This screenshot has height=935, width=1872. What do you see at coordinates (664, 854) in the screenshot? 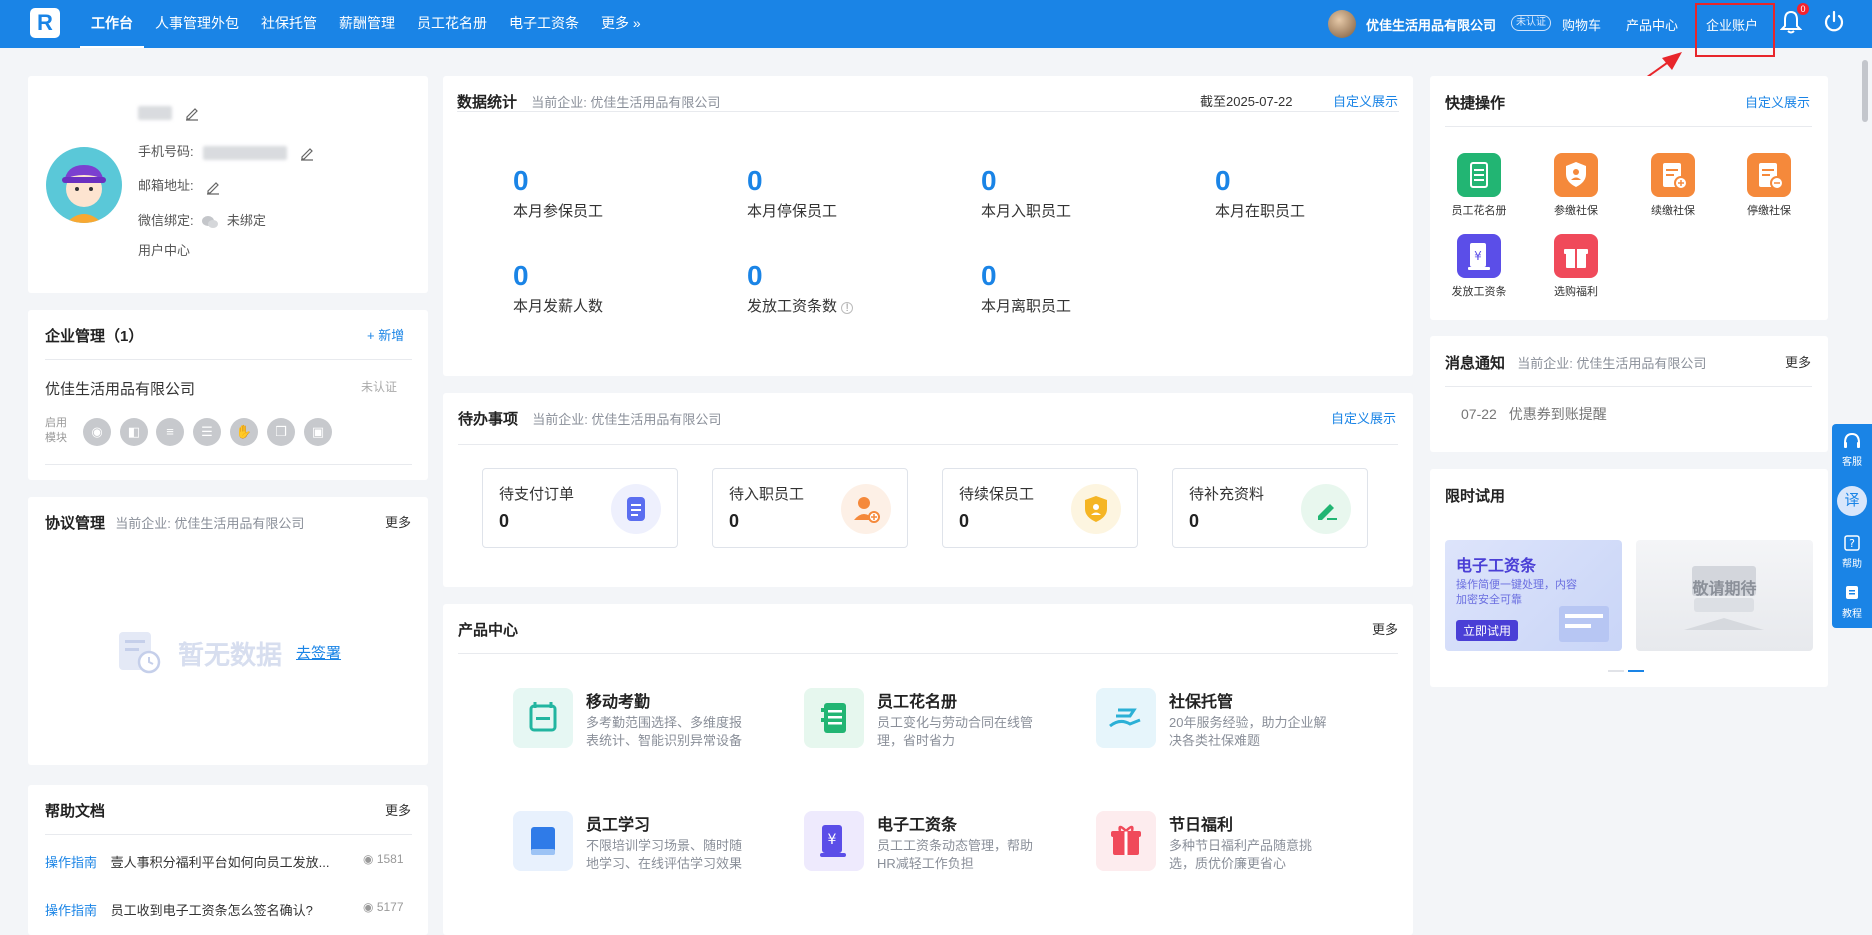
I see `product-desc: 不限培训学习场景、随时随地学习、在线评估学习效果` at bounding box center [664, 854].